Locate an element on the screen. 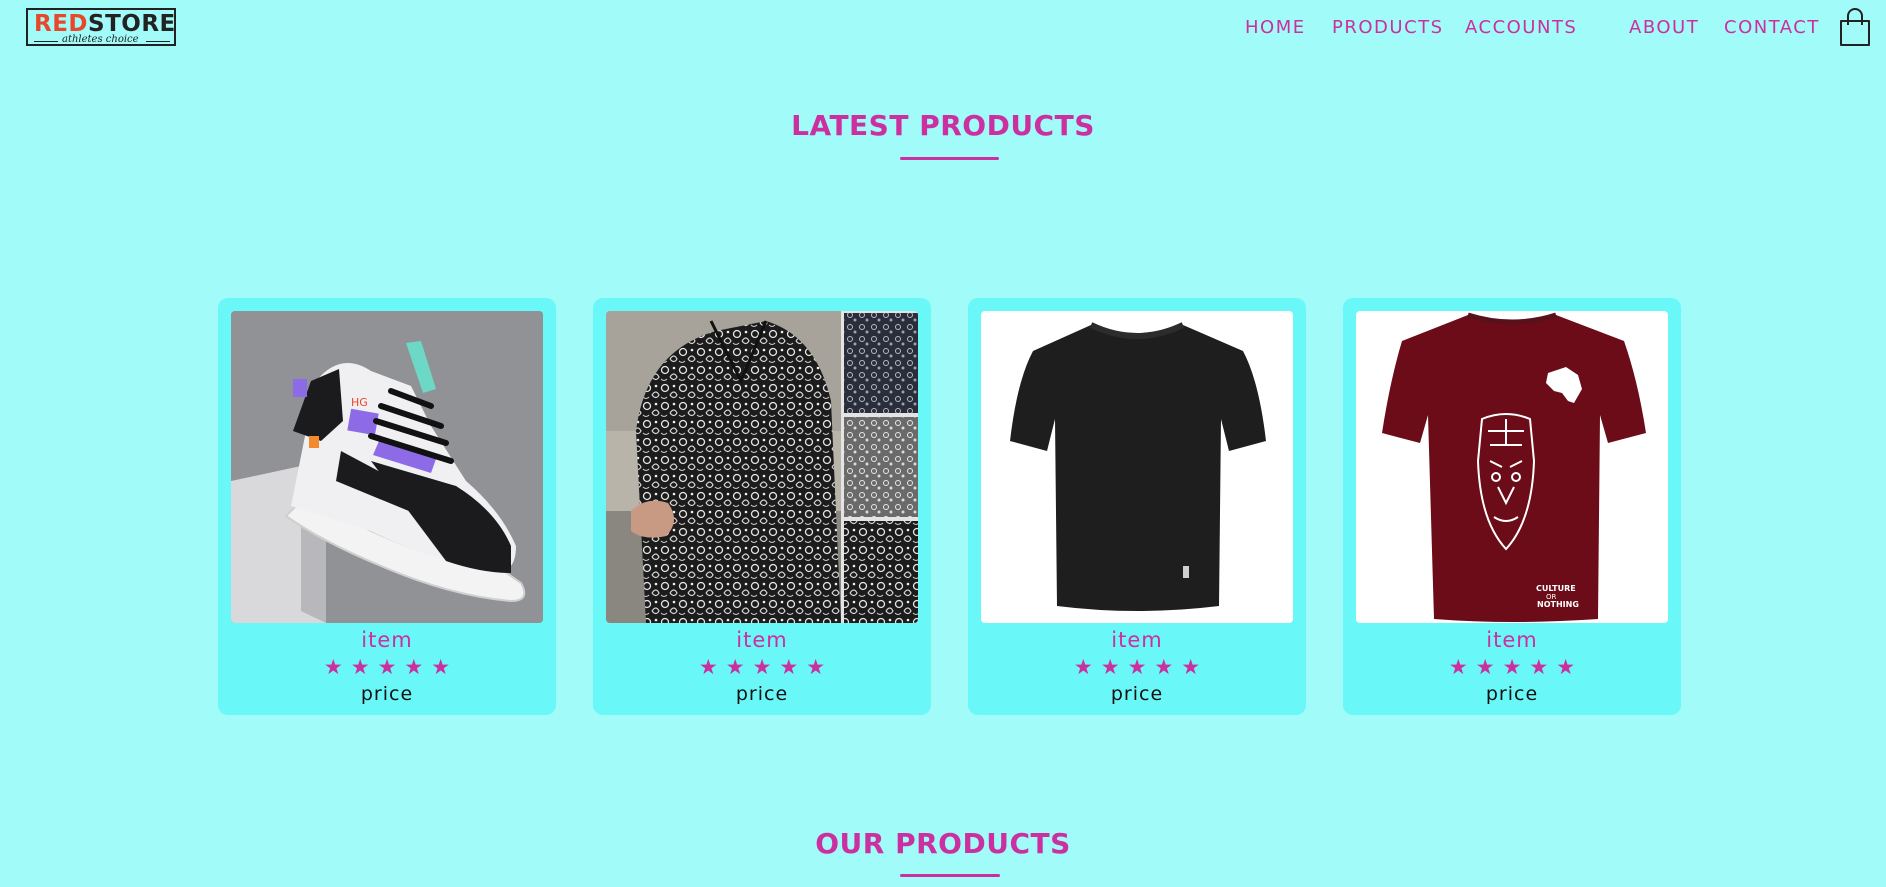 The image size is (1886, 887). svg-text: CULTURE is located at coordinates (1556, 588).